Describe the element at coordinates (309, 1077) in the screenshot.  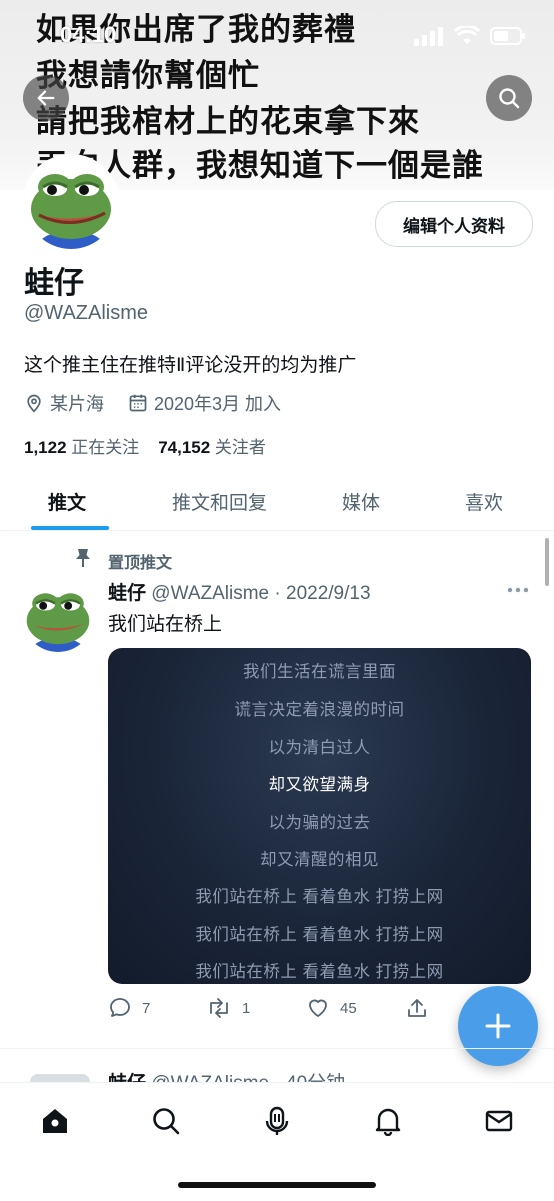
I see `next-tweet-time: · 40分钟` at that location.